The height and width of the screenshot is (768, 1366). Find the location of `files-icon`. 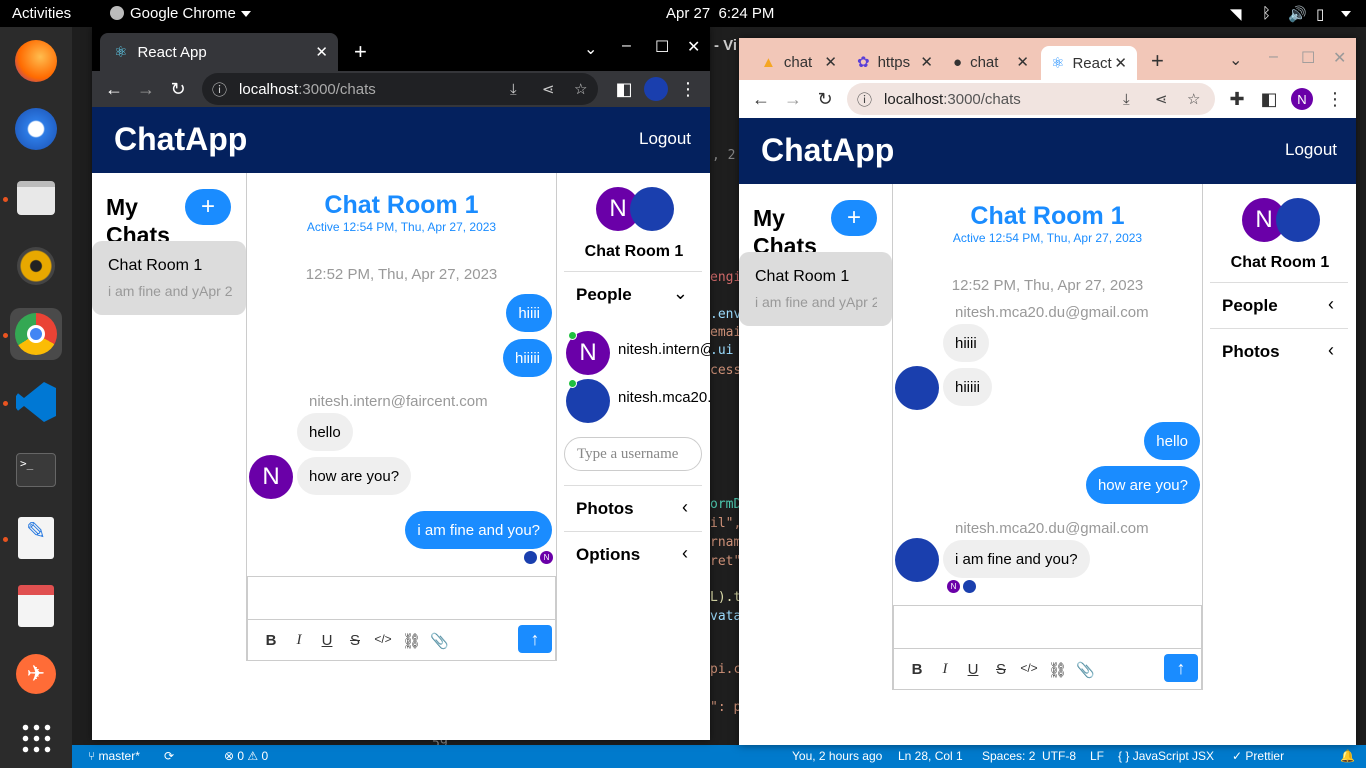

files-icon is located at coordinates (36, 198).